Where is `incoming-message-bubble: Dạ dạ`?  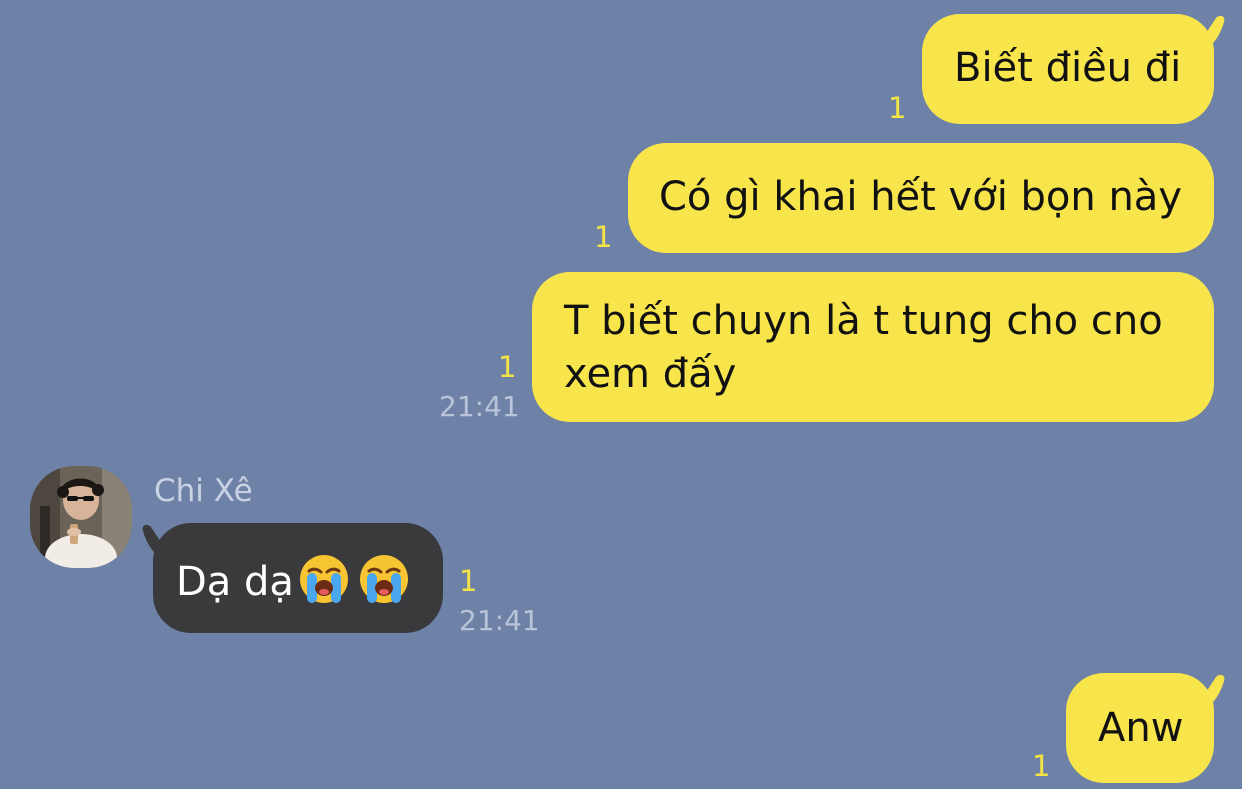
incoming-message-bubble: Dạ dạ is located at coordinates (292, 578).